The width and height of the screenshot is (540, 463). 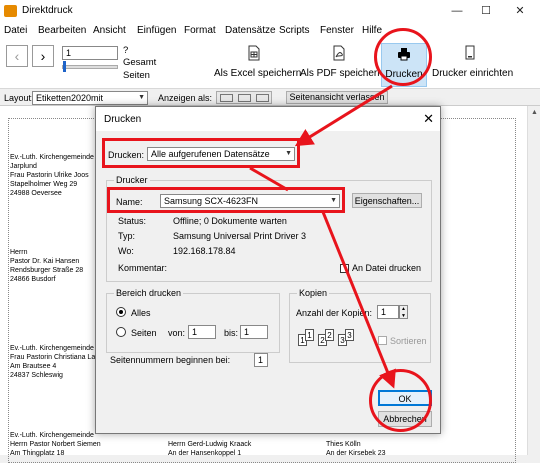 I want to click on printer-setup-label: Drucker einrichten, so click(x=473, y=73).